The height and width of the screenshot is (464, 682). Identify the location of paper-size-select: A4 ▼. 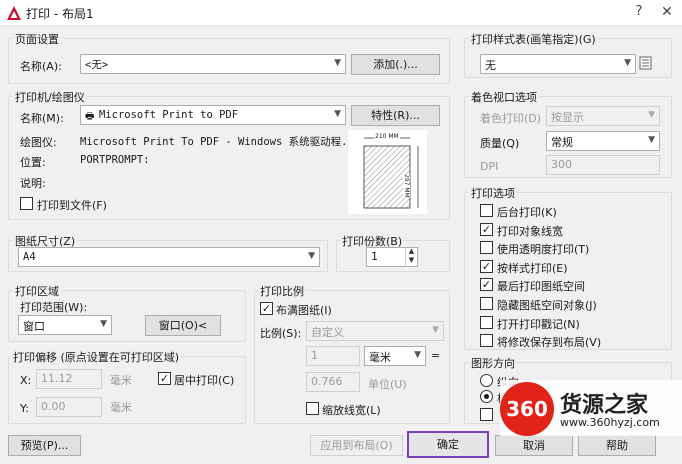
(169, 257).